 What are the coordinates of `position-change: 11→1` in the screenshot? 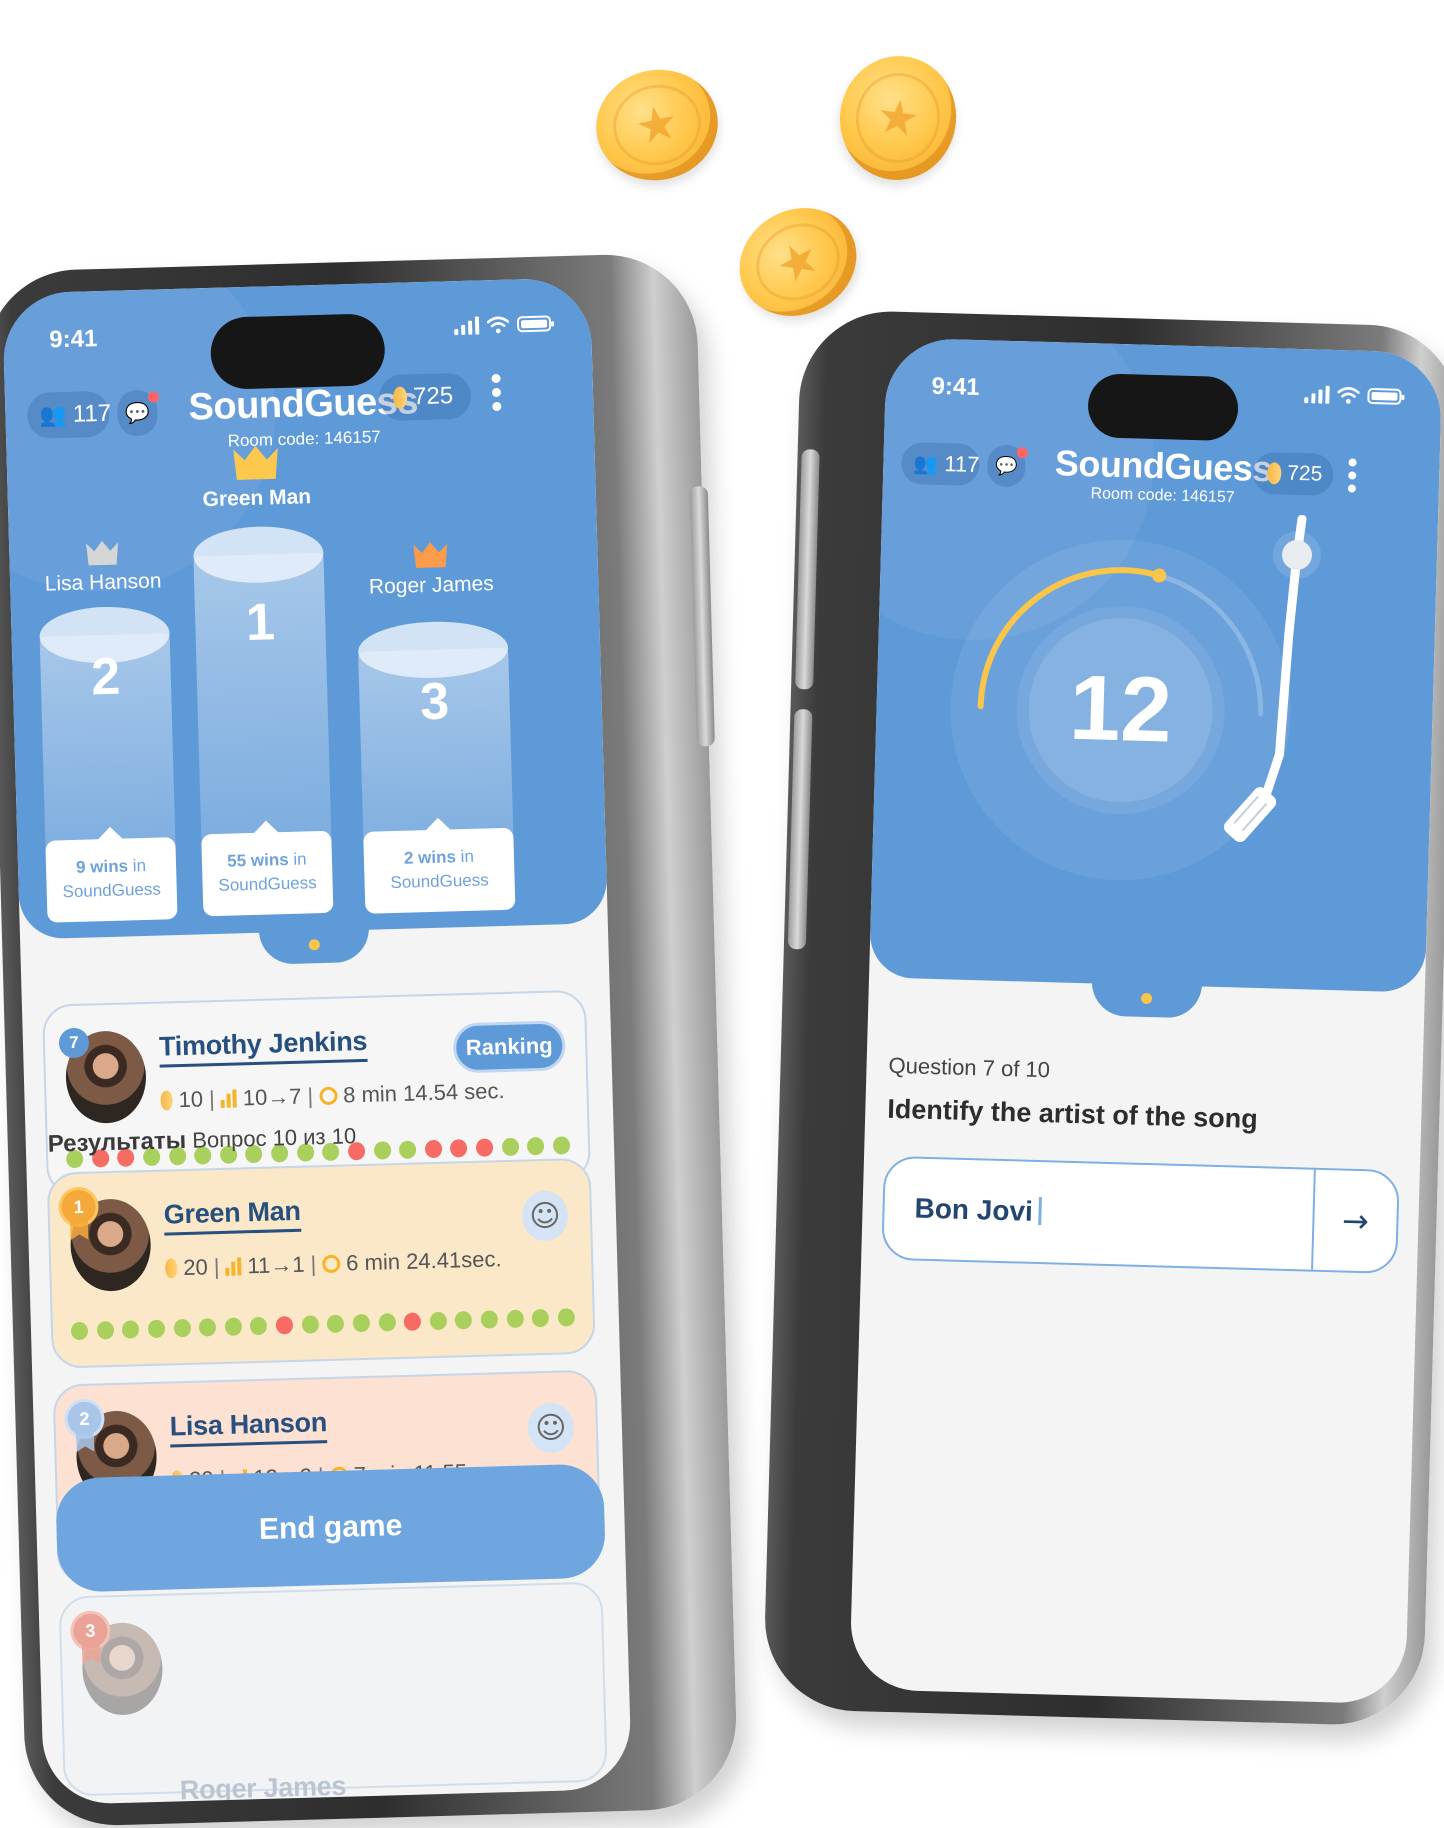 It's located at (276, 1265).